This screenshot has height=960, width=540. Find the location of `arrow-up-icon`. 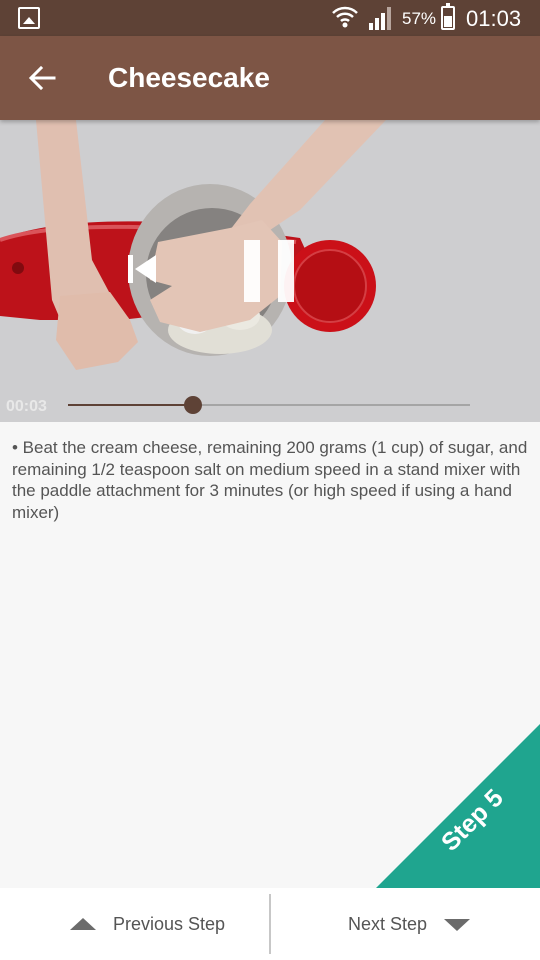

arrow-up-icon is located at coordinates (83, 924).